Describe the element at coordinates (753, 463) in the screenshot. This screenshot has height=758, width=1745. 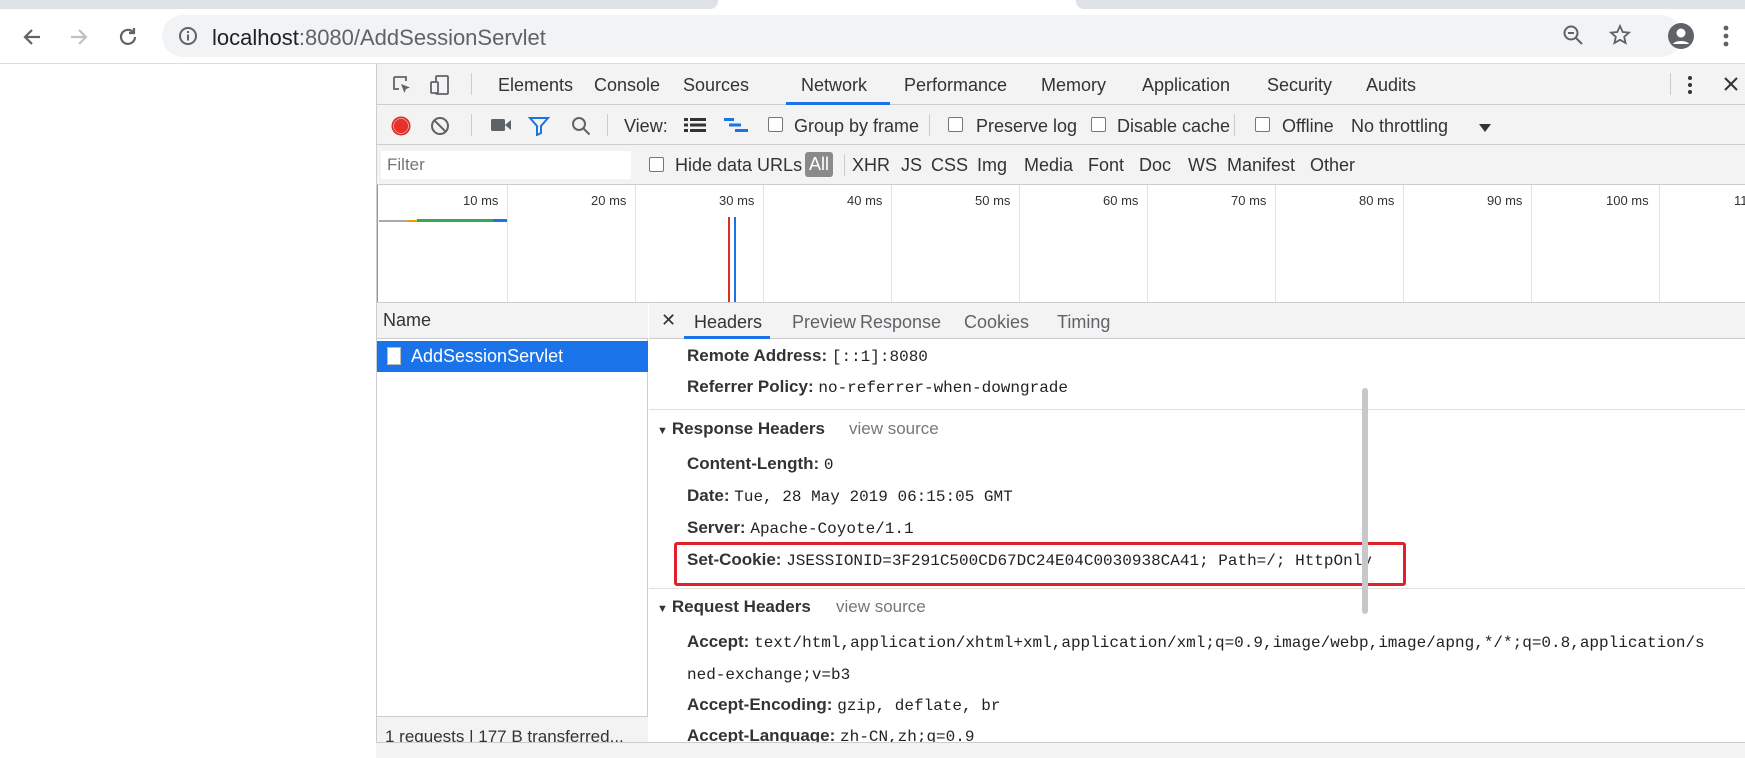
I see `header-key: Content-Length:` at that location.